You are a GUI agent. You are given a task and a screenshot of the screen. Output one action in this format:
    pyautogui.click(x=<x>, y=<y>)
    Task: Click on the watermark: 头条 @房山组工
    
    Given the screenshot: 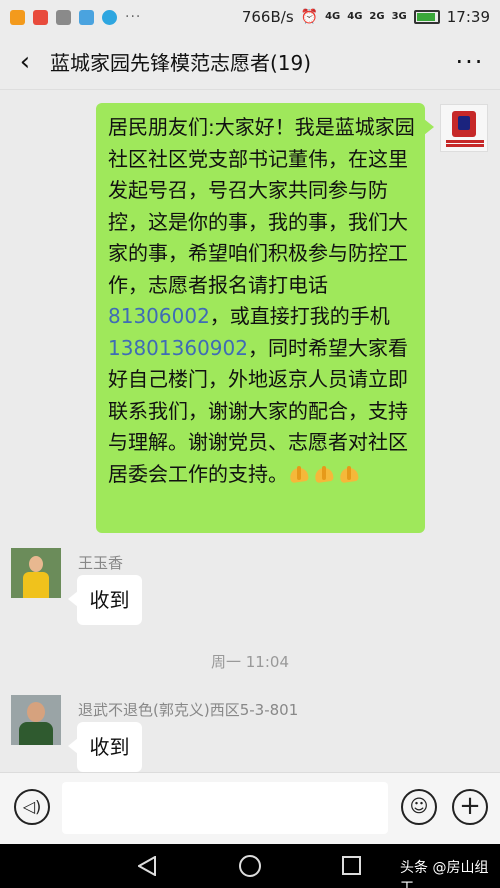 What is the action you would take?
    pyautogui.click(x=444, y=874)
    